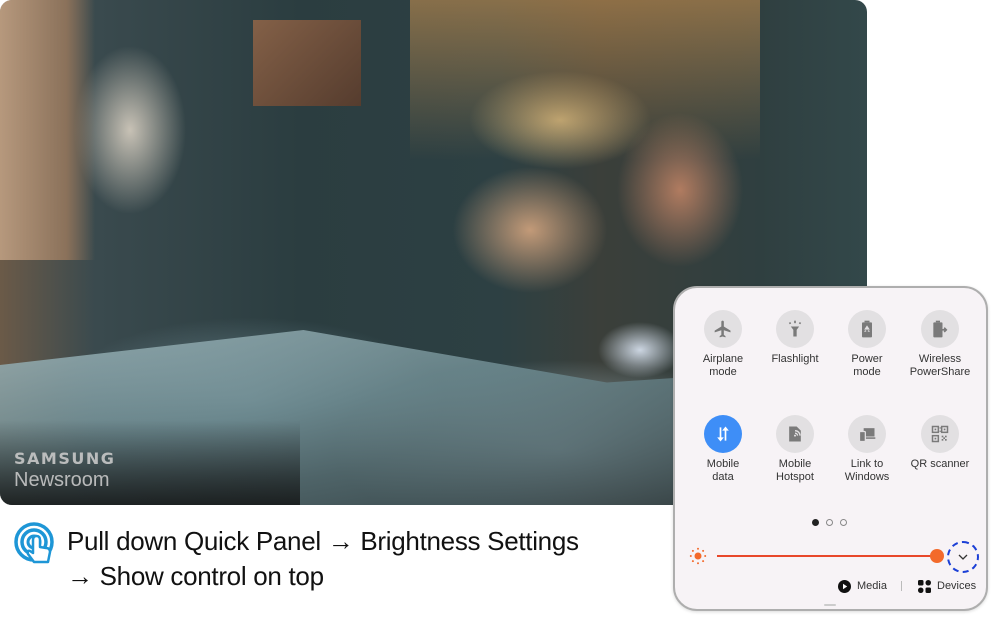 This screenshot has height=617, width=1000. I want to click on tile-link-to-windows-button, so click(867, 434).